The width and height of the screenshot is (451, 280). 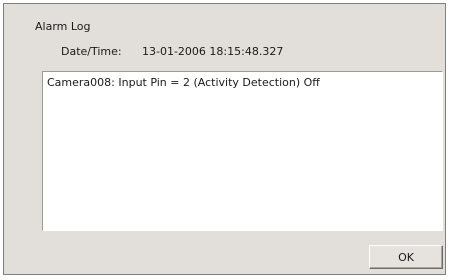 I want to click on dialog-title: Alarm Log, so click(x=63, y=26).